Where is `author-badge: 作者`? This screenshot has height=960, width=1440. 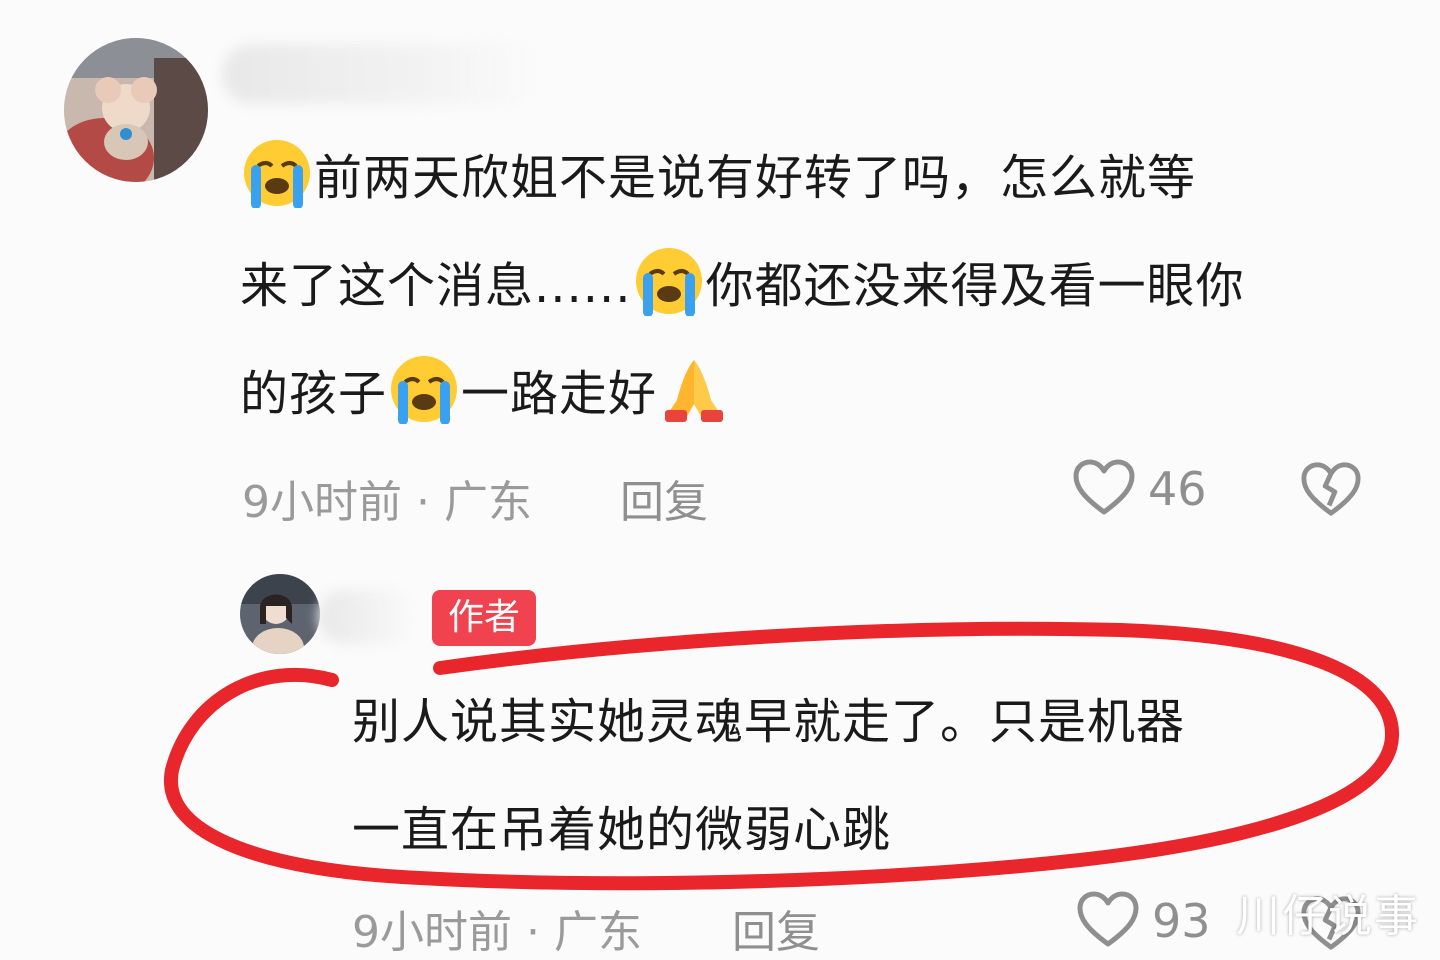
author-badge: 作者 is located at coordinates (484, 618).